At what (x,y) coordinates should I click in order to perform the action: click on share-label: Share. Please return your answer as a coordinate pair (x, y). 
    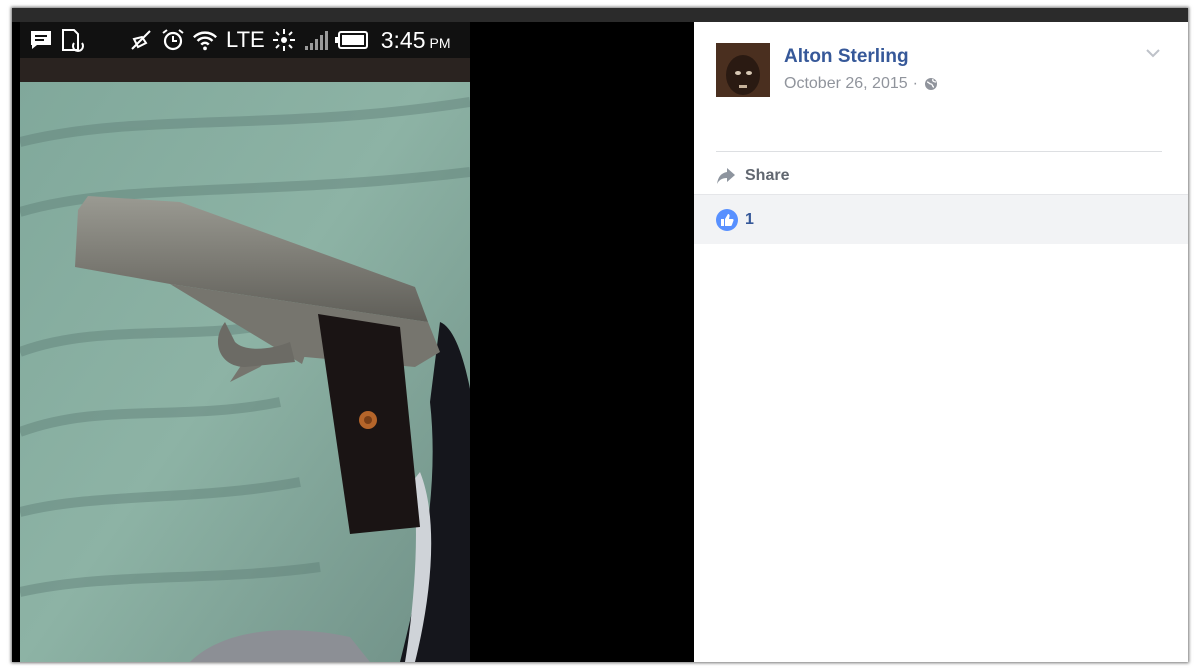
    Looking at the image, I should click on (767, 175).